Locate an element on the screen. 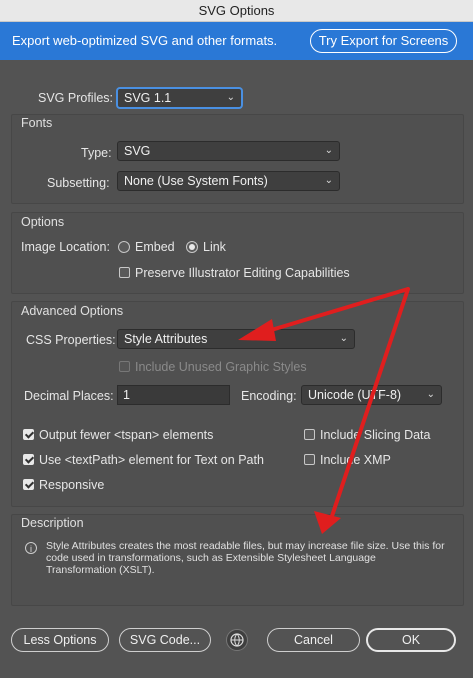 The height and width of the screenshot is (678, 473). css-properties-label: CSS Properties: is located at coordinates (71, 340).